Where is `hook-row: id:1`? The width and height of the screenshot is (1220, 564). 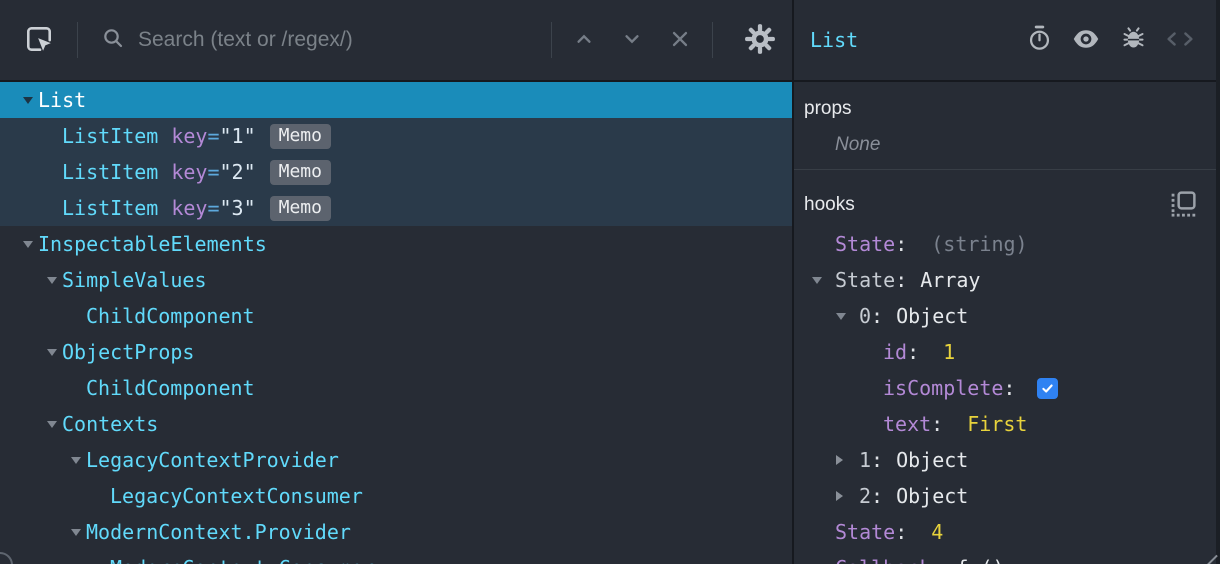
hook-row: id:1 is located at coordinates (1007, 352).